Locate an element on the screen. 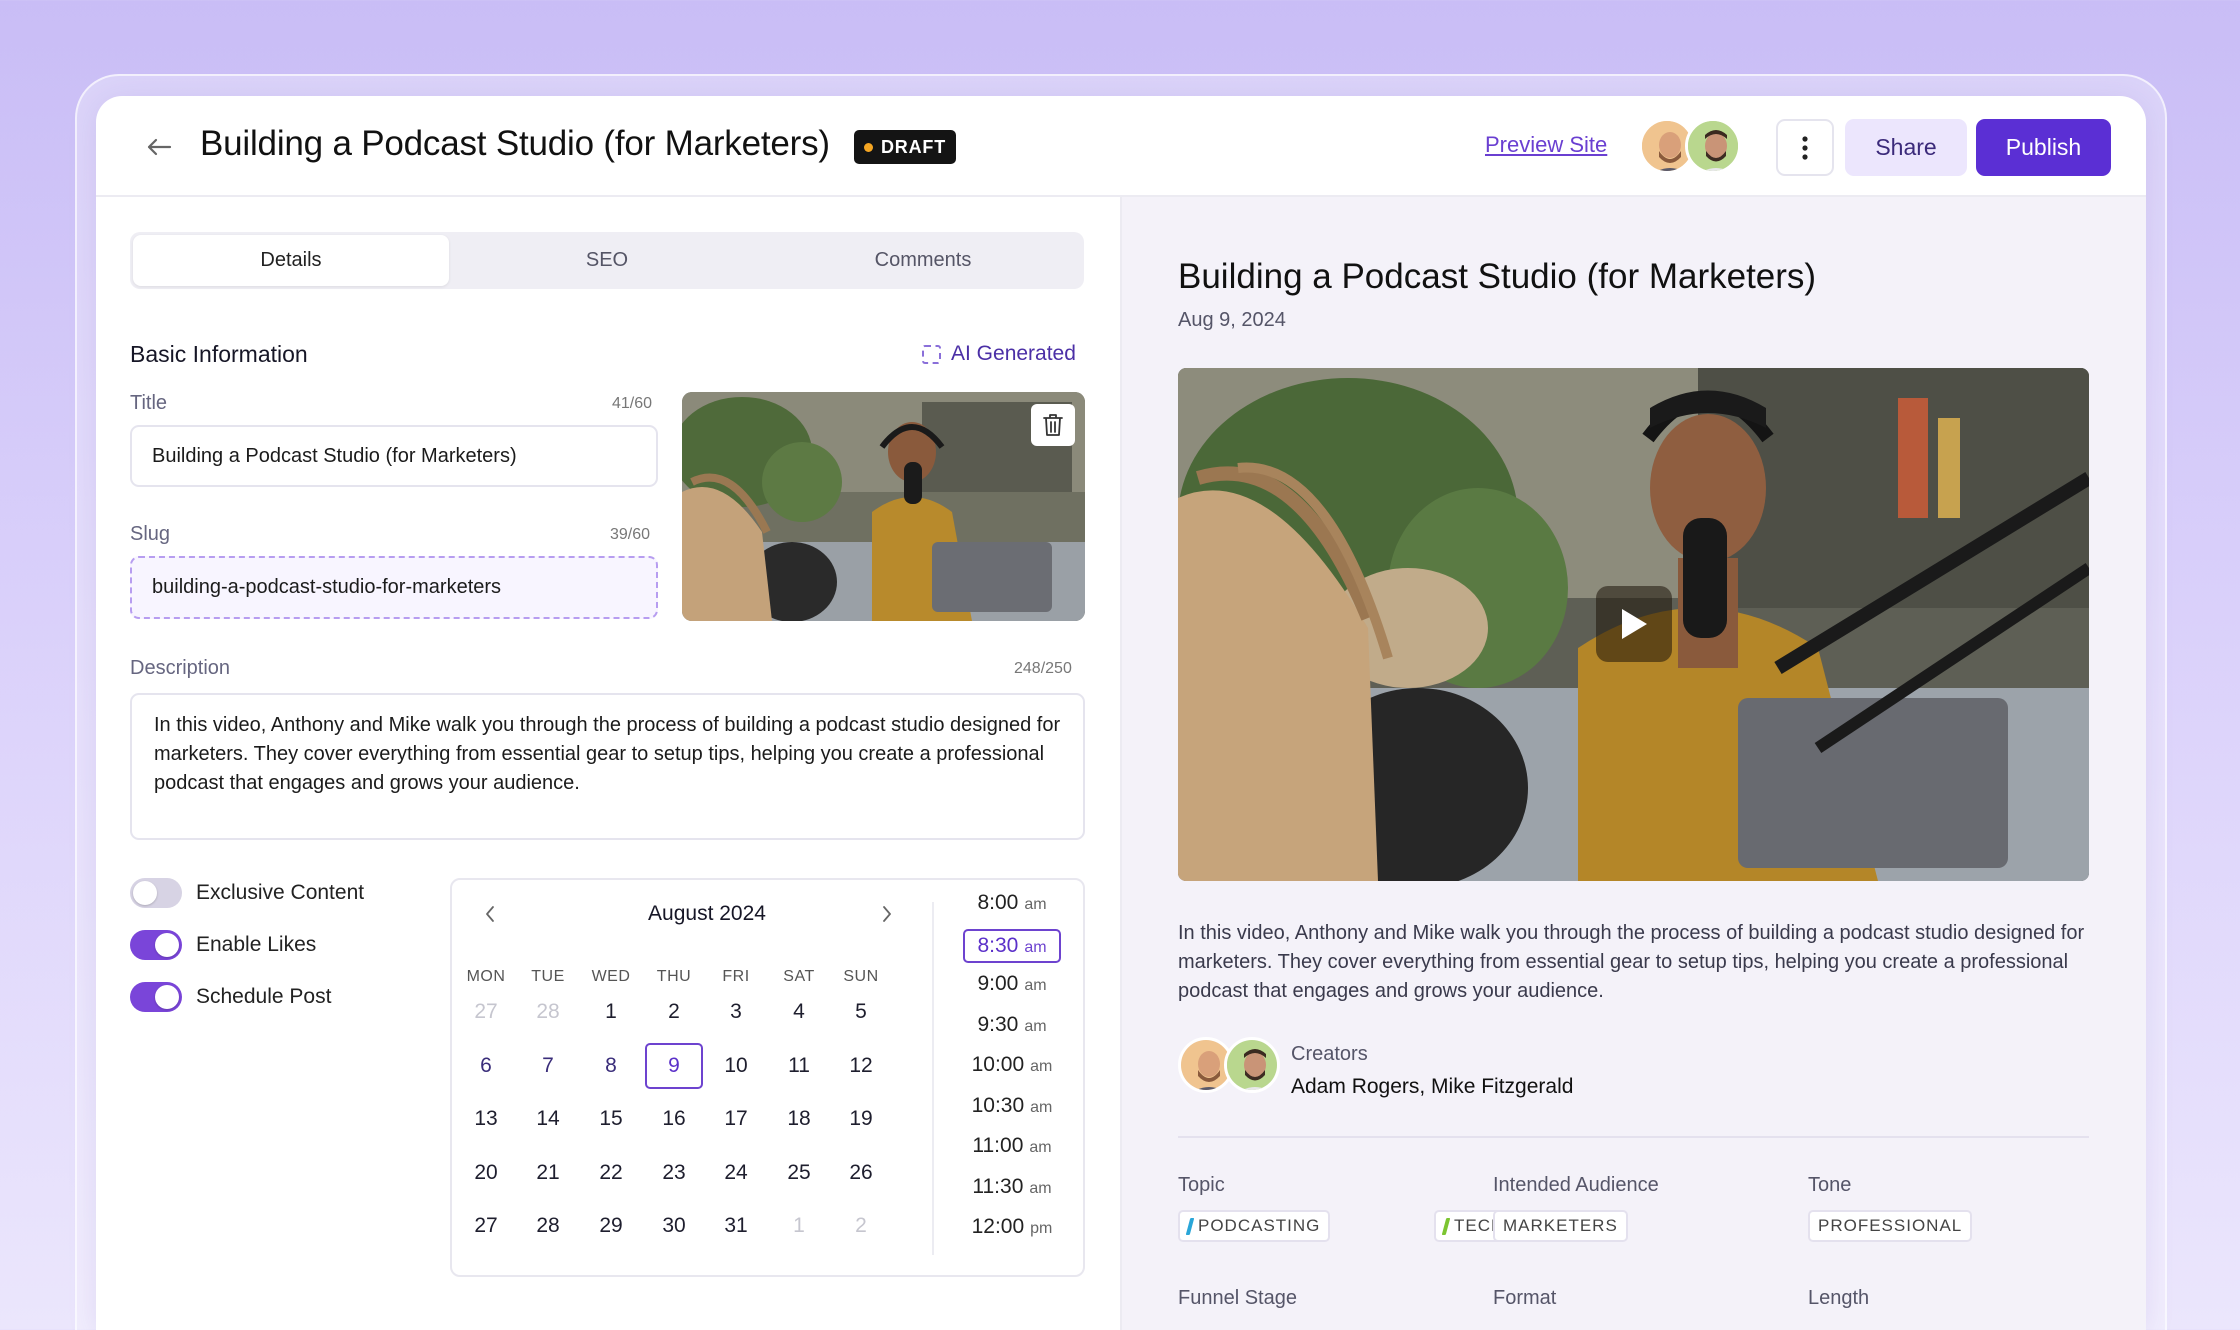 The width and height of the screenshot is (2240, 1330). exclusive-content-toggle is located at coordinates (156, 893).